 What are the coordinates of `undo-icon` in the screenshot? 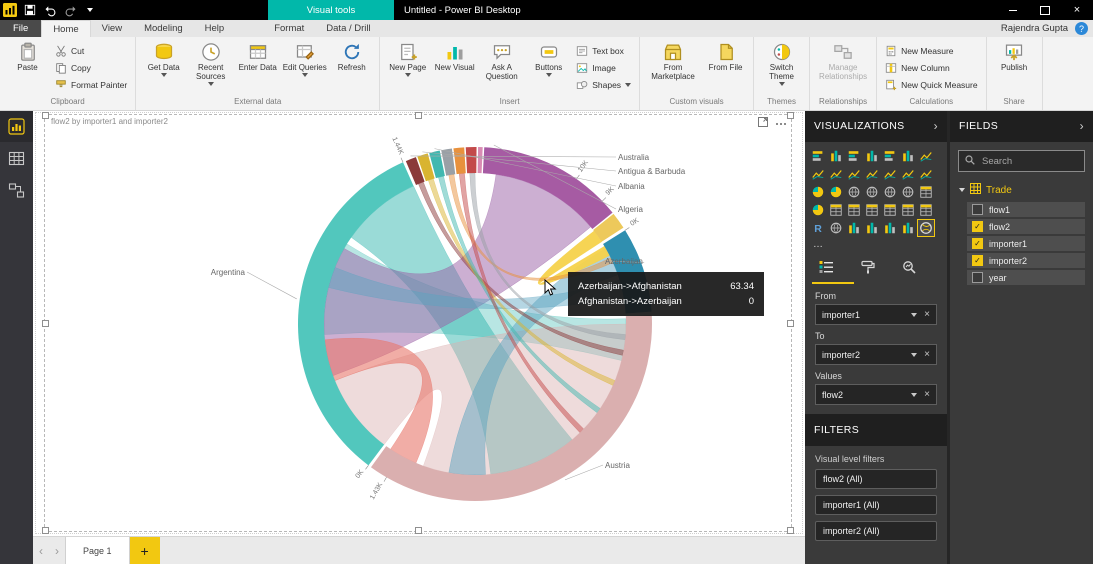 It's located at (50, 10).